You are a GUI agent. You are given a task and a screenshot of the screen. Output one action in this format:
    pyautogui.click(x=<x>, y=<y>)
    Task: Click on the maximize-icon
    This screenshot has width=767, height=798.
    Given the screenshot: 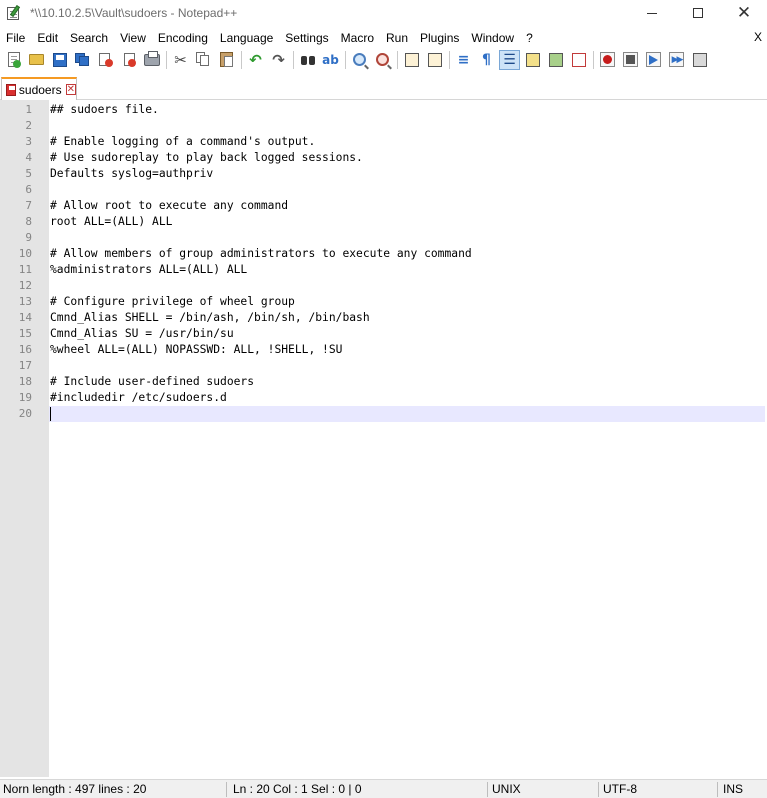 What is the action you would take?
    pyautogui.click(x=698, y=13)
    